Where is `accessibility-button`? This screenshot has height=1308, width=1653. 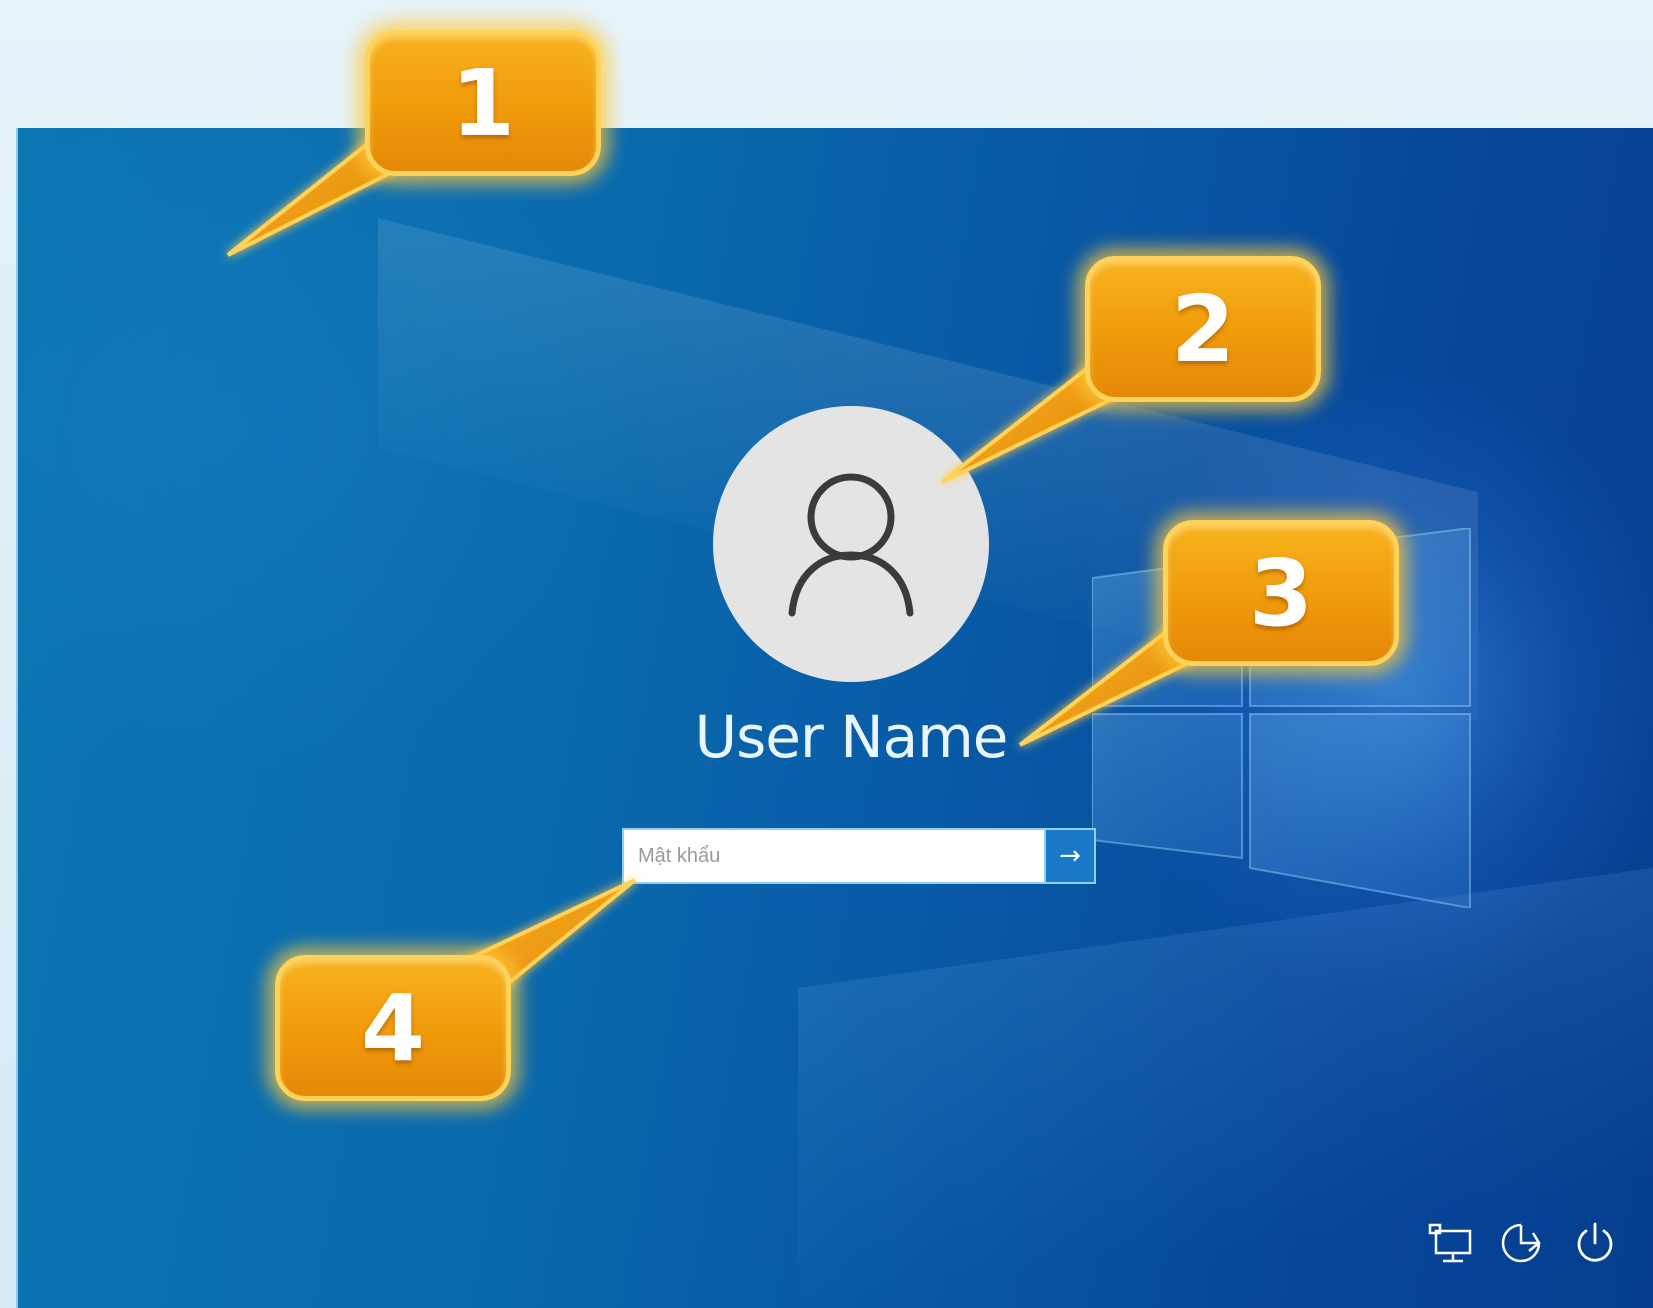 accessibility-button is located at coordinates (1521, 1243).